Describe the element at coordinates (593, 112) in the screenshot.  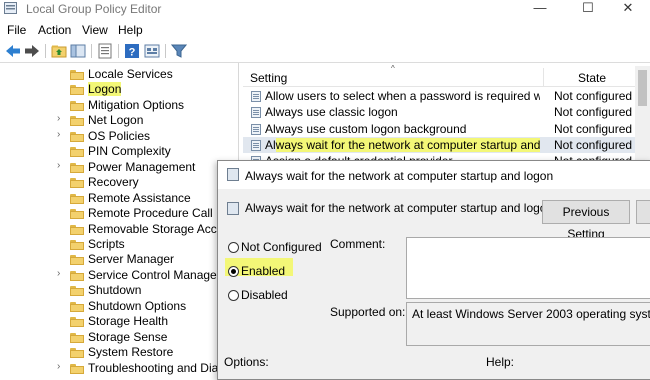
I see `policy-state: Not configured` at that location.